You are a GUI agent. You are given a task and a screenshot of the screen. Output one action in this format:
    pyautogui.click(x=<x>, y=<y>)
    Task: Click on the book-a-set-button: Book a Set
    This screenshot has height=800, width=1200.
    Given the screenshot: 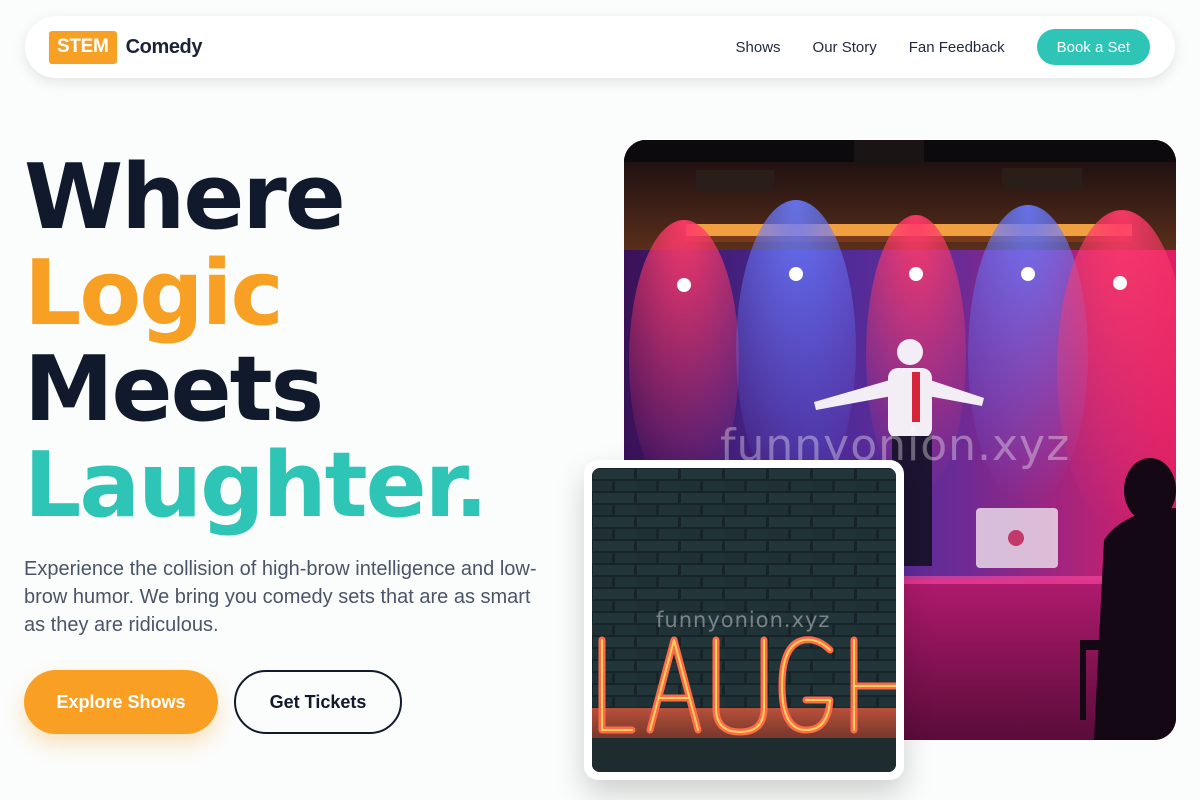 What is the action you would take?
    pyautogui.click(x=1093, y=47)
    